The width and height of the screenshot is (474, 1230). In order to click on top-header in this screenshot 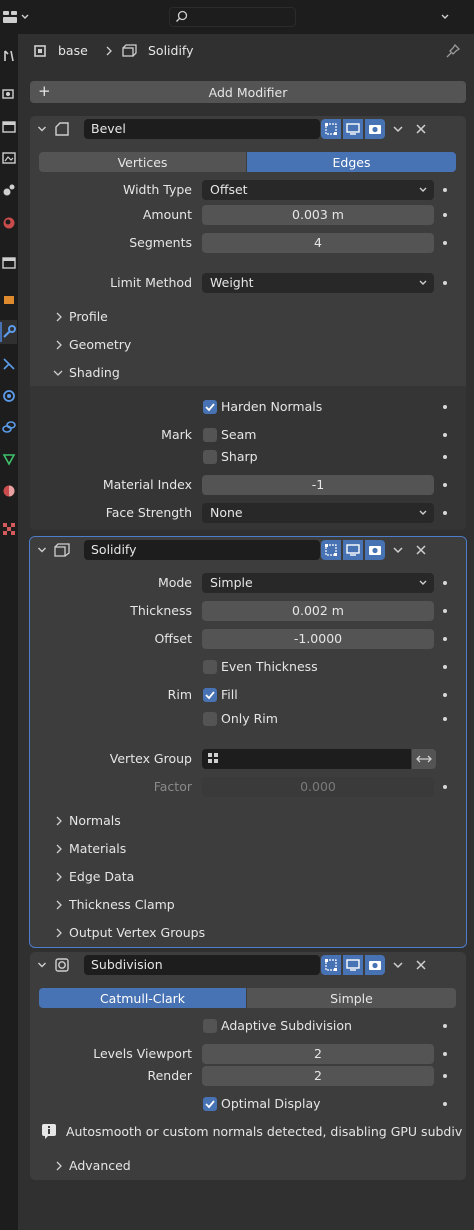, I will do `click(237, 17)`.